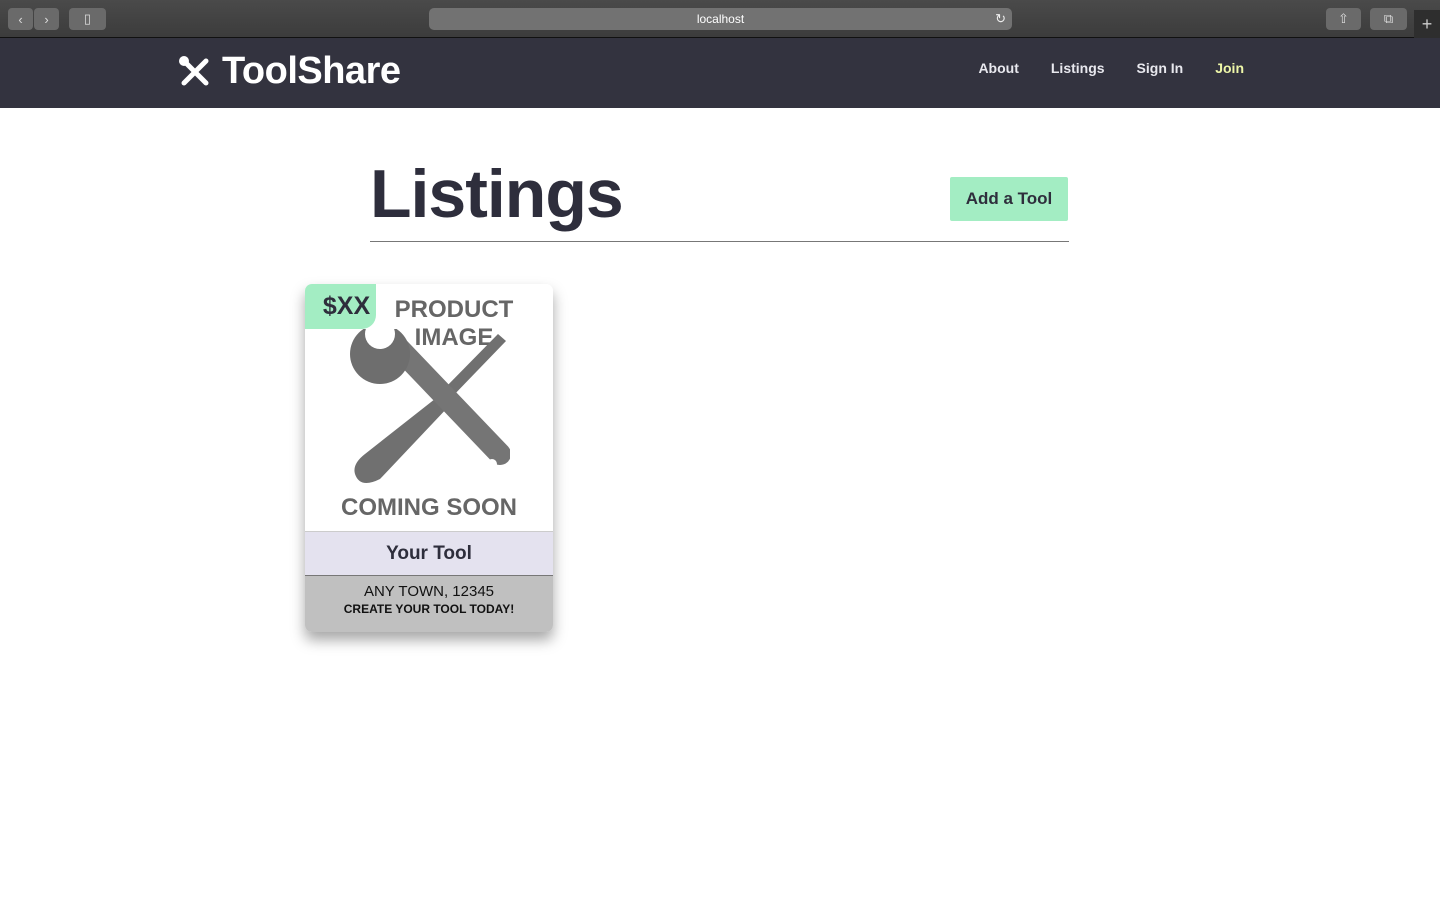 The image size is (1440, 900). What do you see at coordinates (194, 70) in the screenshot?
I see `tools-icon` at bounding box center [194, 70].